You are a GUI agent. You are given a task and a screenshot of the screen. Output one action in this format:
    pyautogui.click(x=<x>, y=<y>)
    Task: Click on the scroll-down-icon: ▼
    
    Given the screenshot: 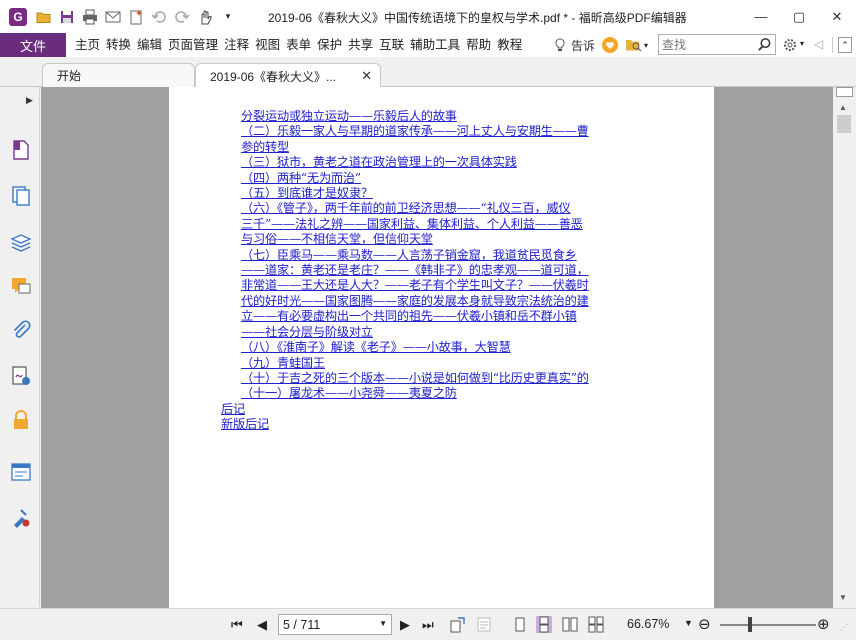 What is the action you would take?
    pyautogui.click(x=843, y=597)
    